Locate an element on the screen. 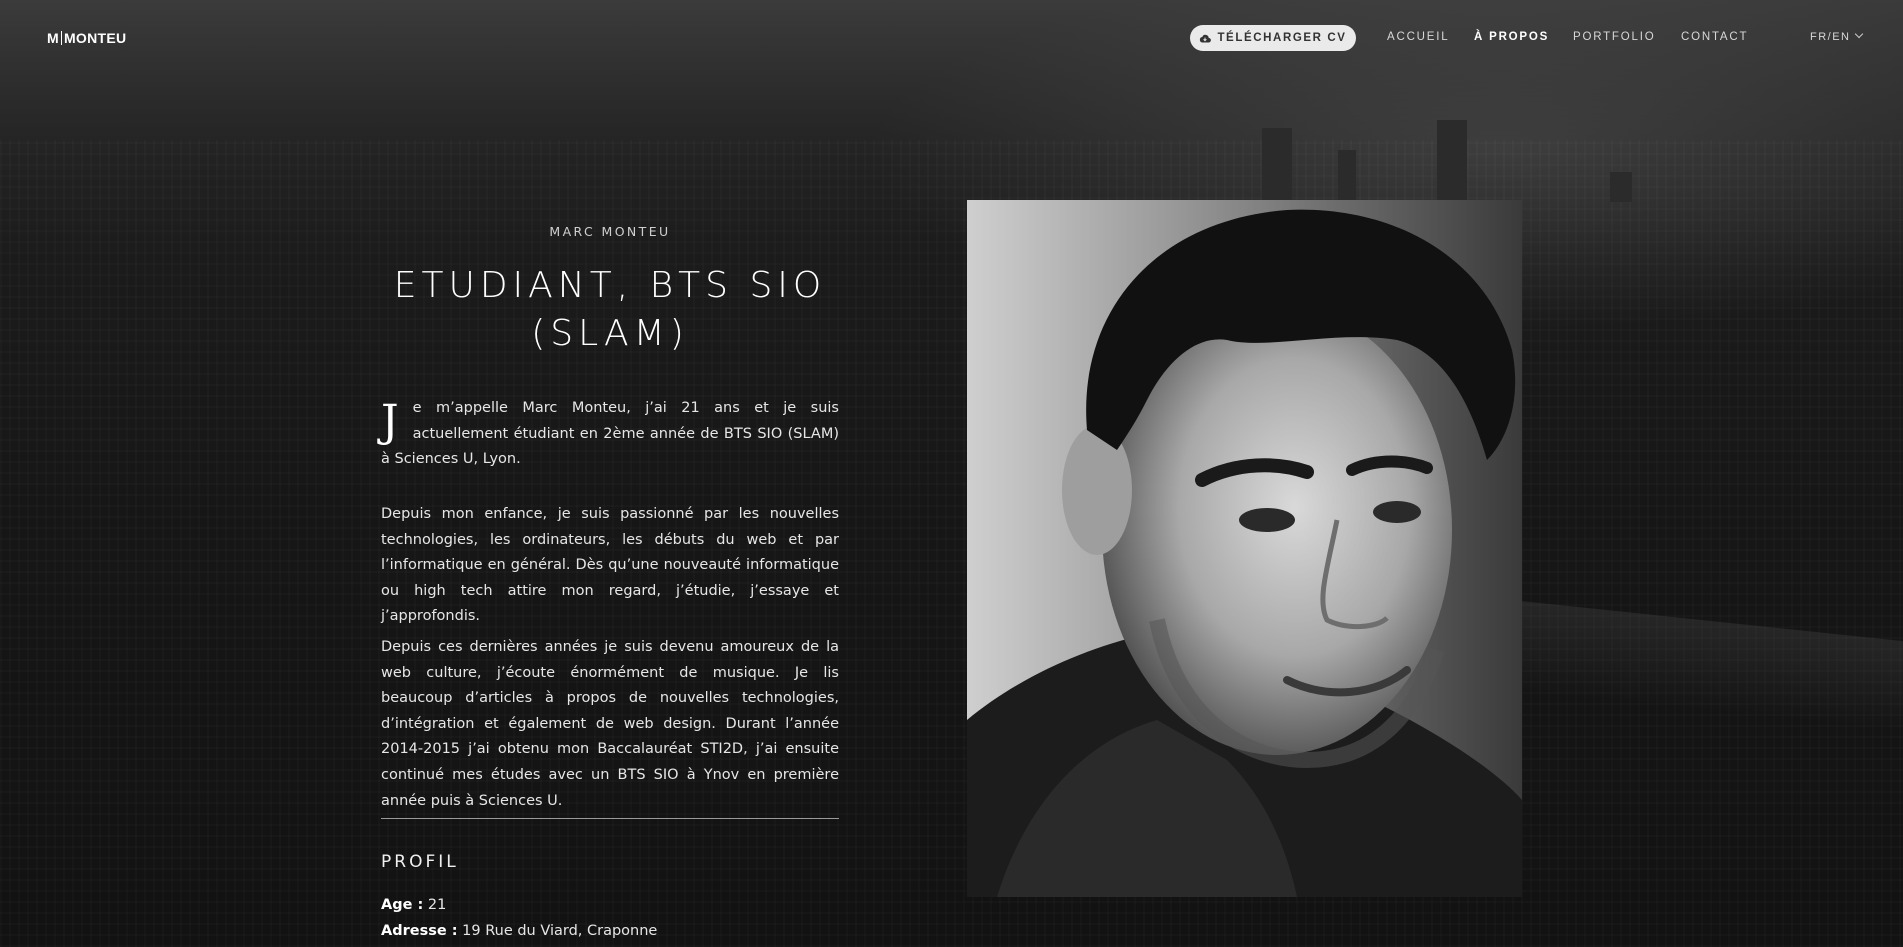 Image resolution: width=1903 pixels, height=947 pixels. profil-heading: PROFIL is located at coordinates (420, 862).